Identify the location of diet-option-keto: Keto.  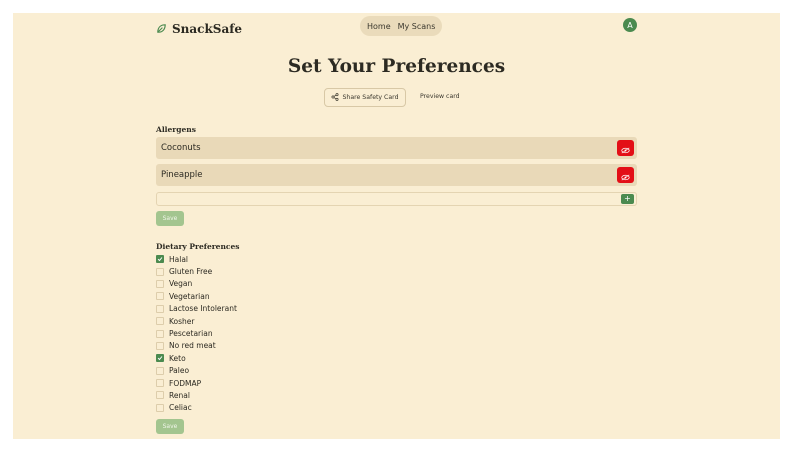
(196, 358).